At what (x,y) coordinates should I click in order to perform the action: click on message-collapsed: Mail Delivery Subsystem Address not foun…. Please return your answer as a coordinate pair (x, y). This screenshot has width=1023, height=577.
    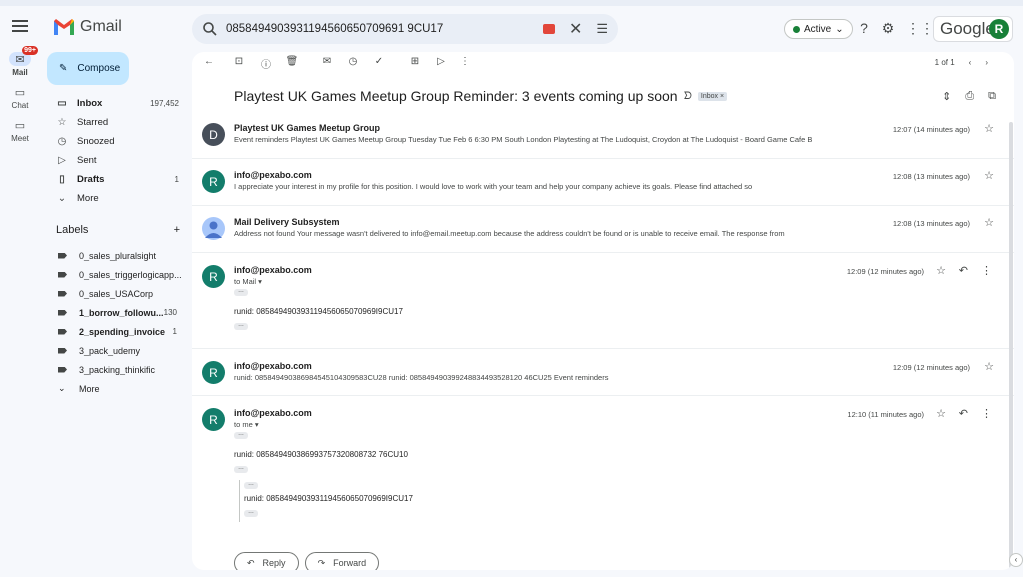
    Looking at the image, I should click on (603, 229).